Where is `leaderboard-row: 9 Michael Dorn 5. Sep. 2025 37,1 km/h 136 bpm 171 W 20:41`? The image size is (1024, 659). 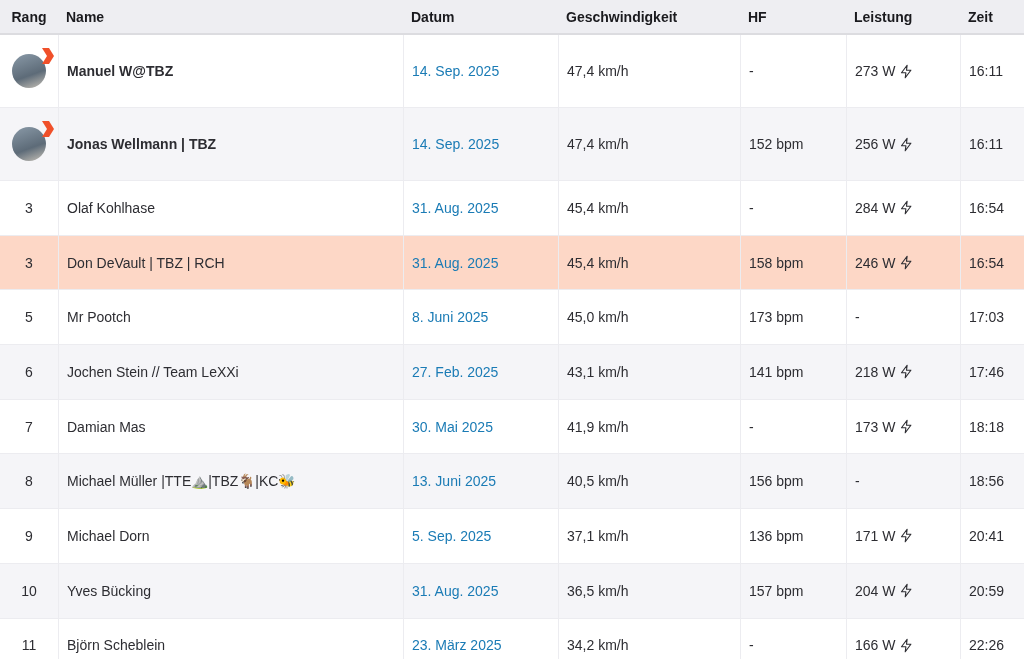
leaderboard-row: 9 Michael Dorn 5. Sep. 2025 37,1 km/h 136 bpm 171 W 20:41 is located at coordinates (512, 536).